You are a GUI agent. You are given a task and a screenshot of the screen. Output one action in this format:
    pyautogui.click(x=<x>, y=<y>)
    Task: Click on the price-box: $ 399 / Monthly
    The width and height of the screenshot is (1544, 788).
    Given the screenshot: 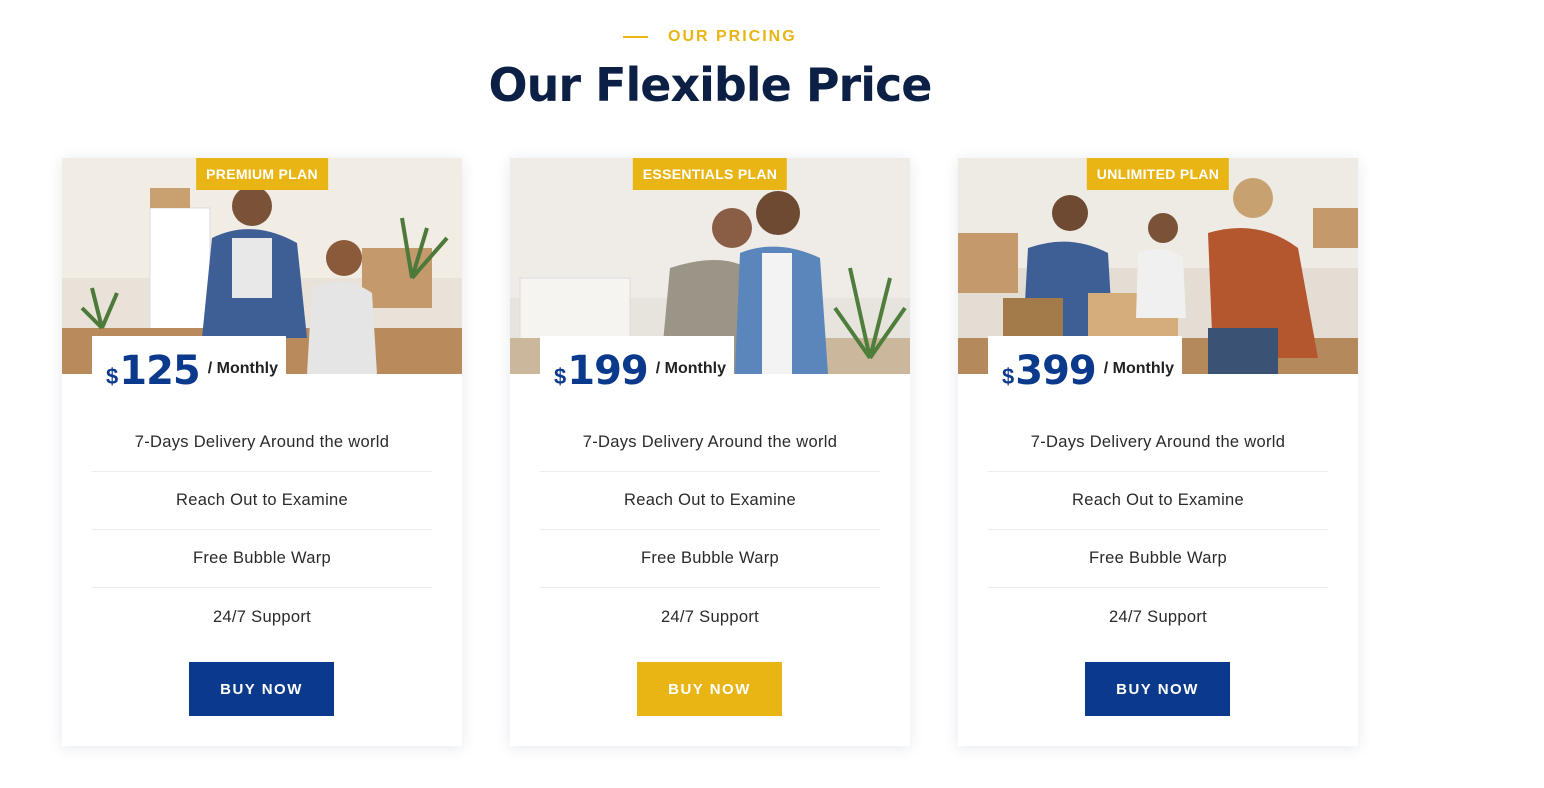 What is the action you would take?
    pyautogui.click(x=1085, y=371)
    